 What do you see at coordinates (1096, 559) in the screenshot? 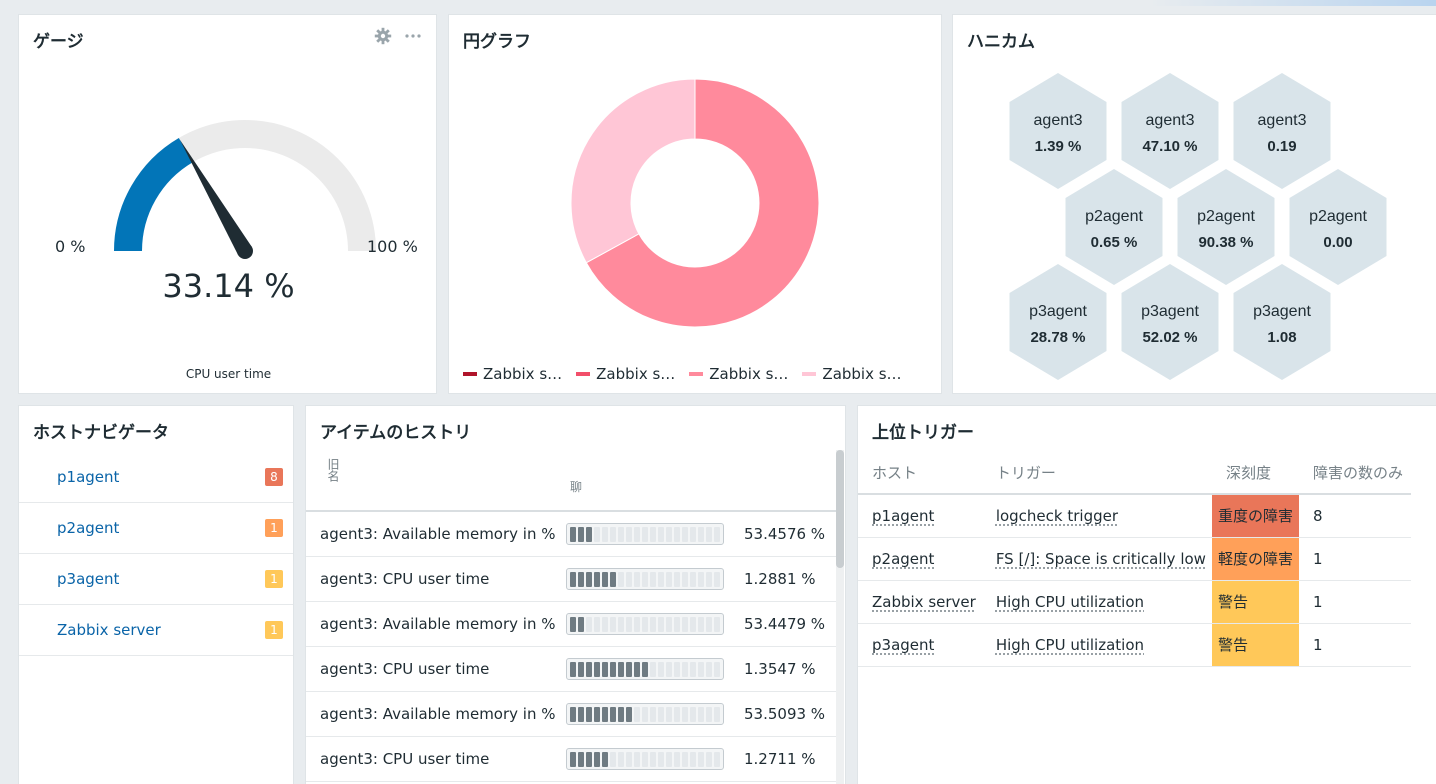
I see `trigger-name: FS [/]: Space is critically low` at bounding box center [1096, 559].